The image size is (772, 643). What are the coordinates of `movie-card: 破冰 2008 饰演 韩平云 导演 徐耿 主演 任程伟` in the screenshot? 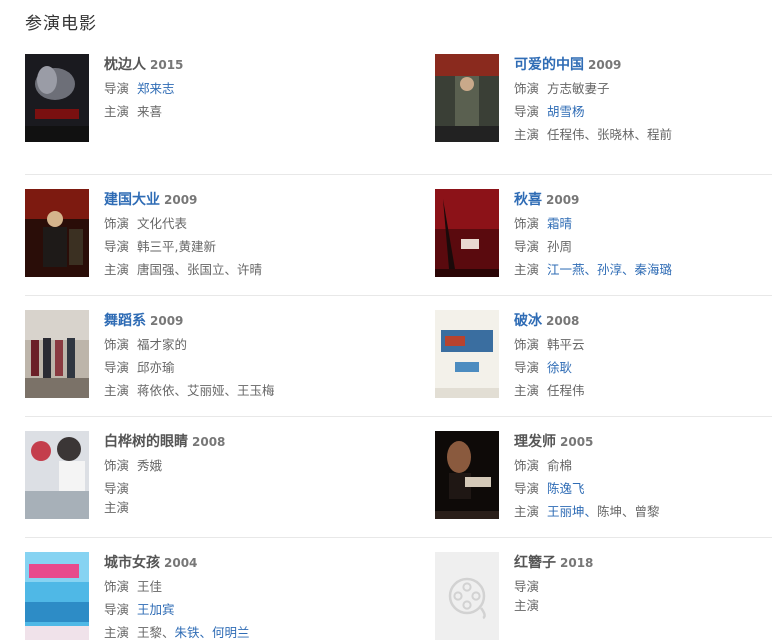 It's located at (603, 363).